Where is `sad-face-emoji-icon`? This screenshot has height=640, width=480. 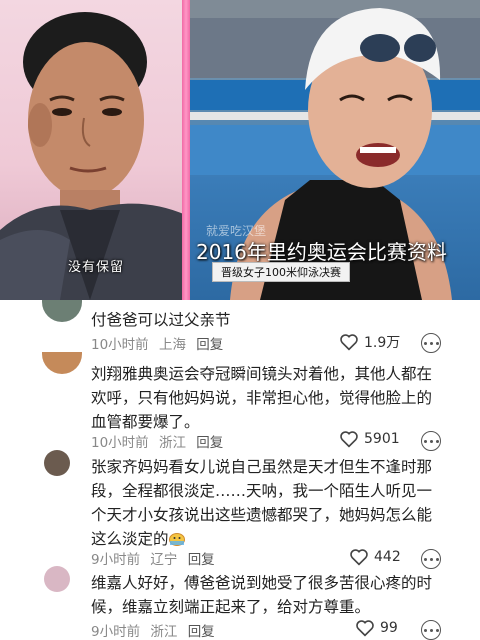
sad-face-emoji-icon is located at coordinates (176, 539).